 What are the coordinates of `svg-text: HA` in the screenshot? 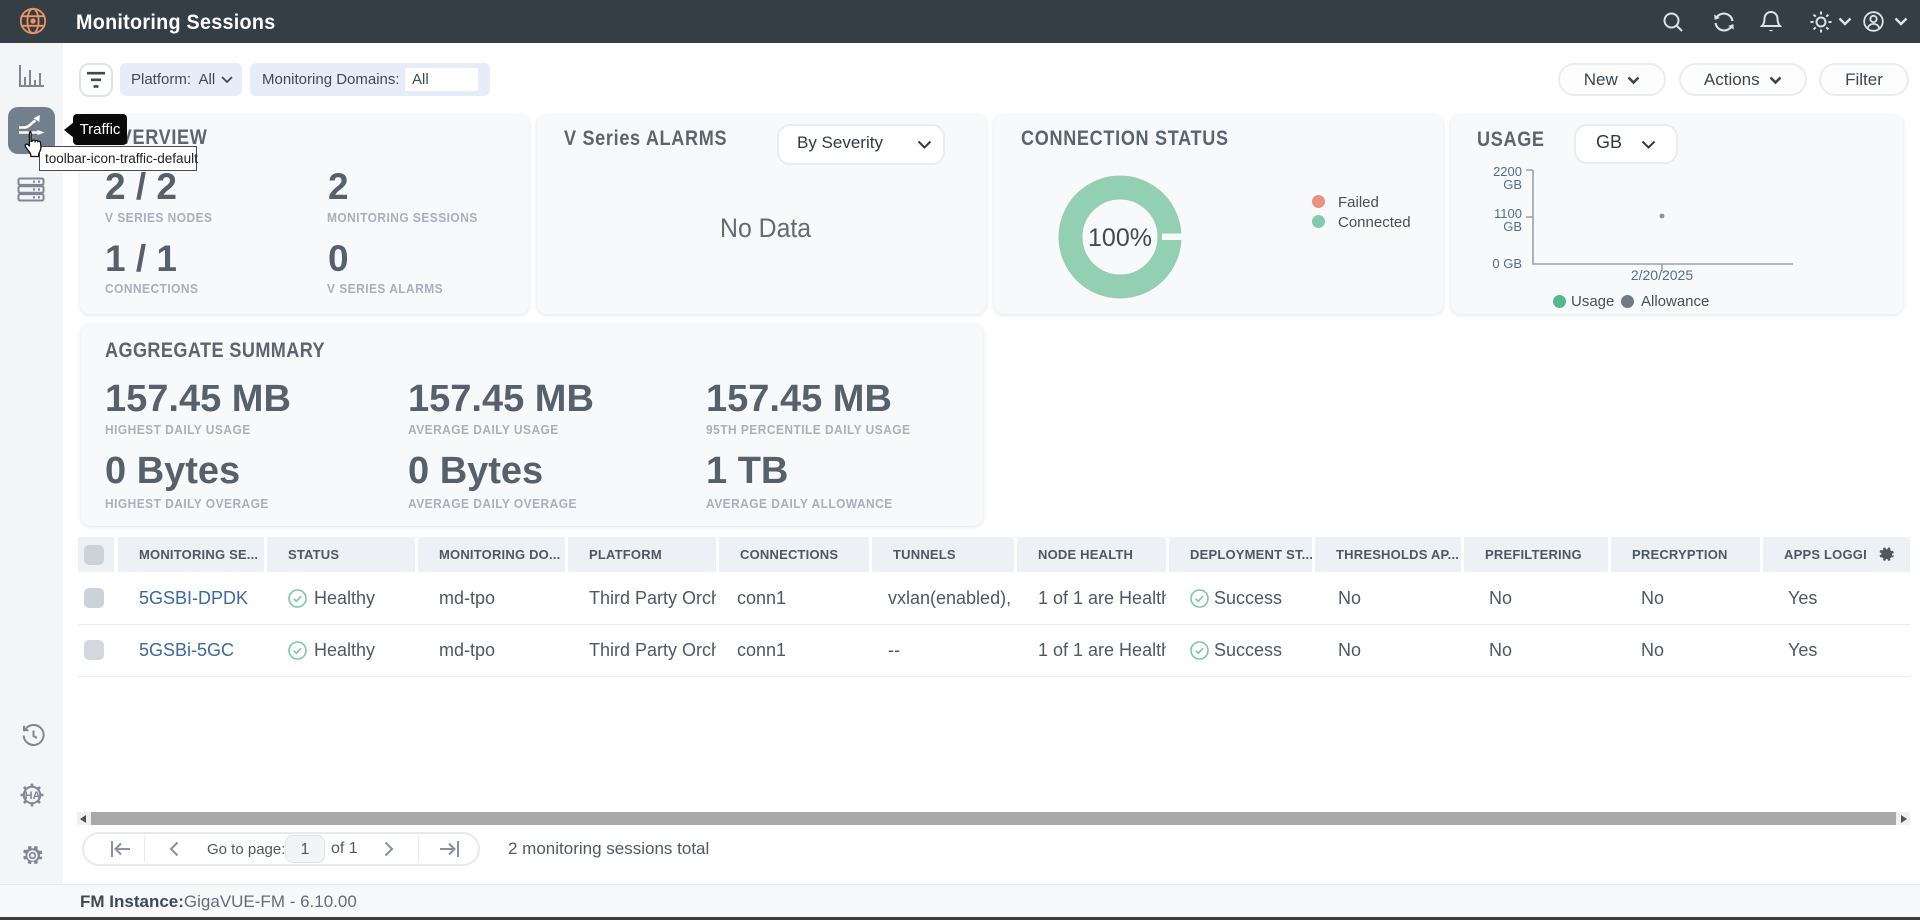 It's located at (33, 796).